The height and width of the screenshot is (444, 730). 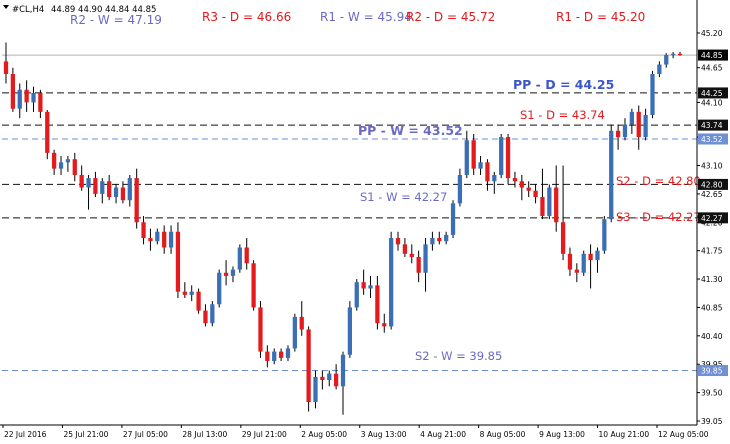 What do you see at coordinates (712, 33) in the screenshot?
I see `y-tick-label: 45.20` at bounding box center [712, 33].